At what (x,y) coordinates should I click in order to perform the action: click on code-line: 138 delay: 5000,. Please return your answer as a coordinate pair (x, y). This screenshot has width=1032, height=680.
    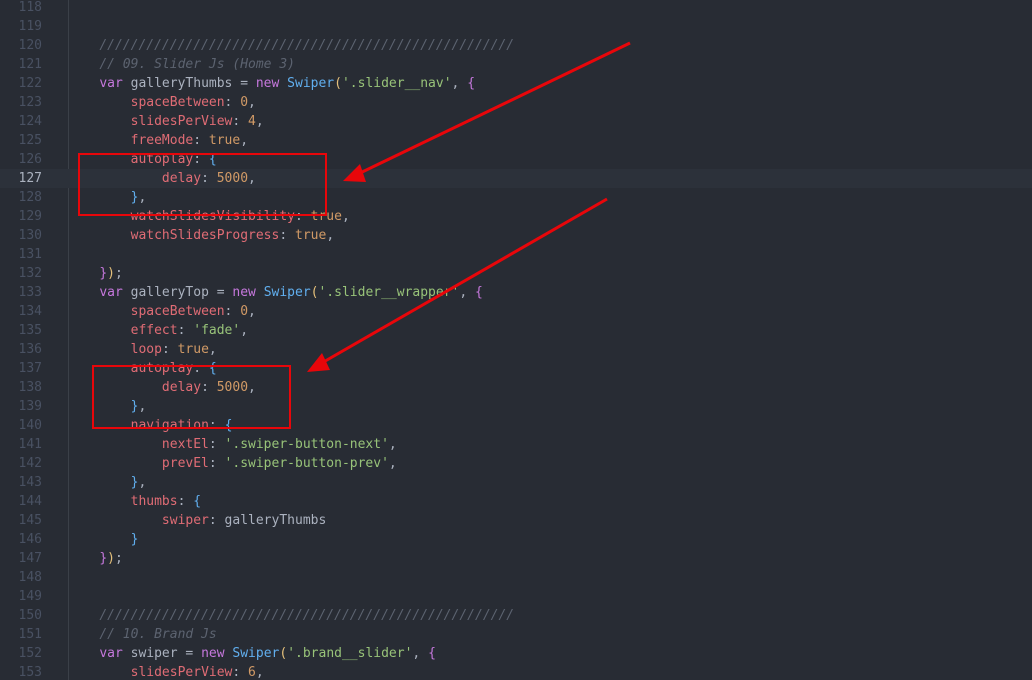
    Looking at the image, I should click on (516, 387).